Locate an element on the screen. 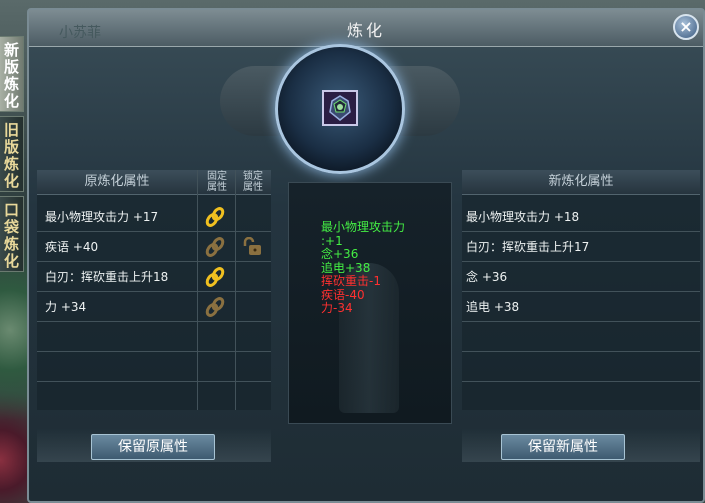 The height and width of the screenshot is (503, 705). tab-label-char: 旧 is located at coordinates (11, 130).